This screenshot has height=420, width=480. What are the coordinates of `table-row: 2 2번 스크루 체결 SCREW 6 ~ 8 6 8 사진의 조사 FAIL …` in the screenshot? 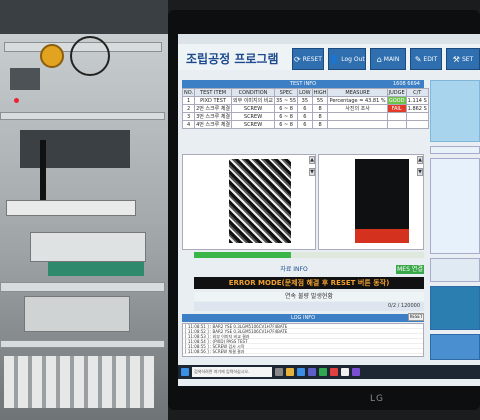 It's located at (305, 108).